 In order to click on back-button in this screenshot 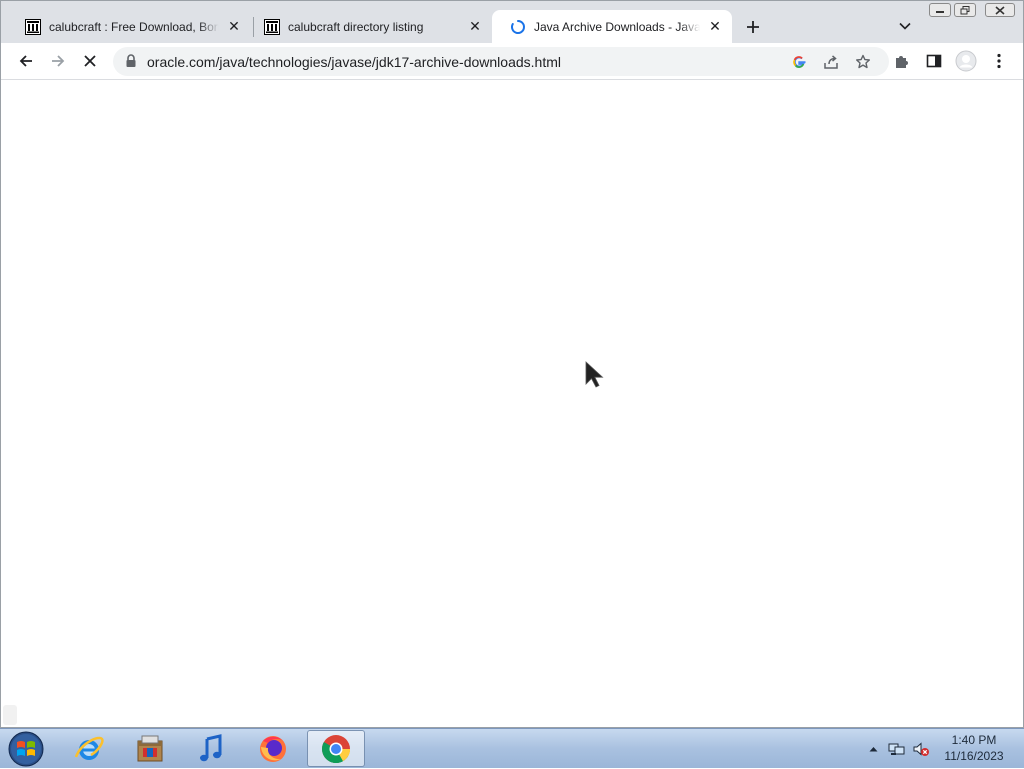, I will do `click(26, 61)`.